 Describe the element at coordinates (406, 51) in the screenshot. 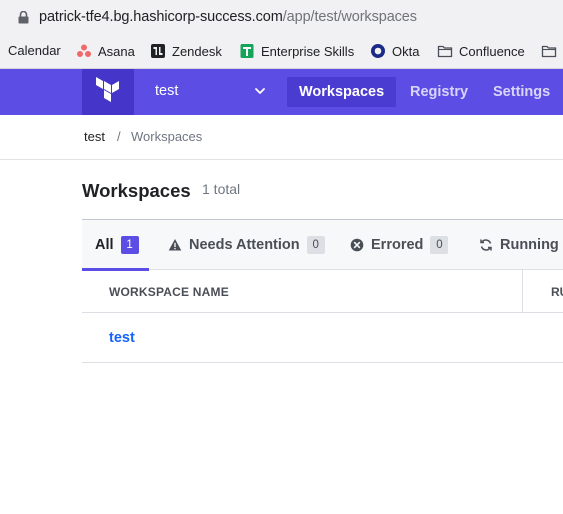

I see `bookmark-label: Okta` at that location.